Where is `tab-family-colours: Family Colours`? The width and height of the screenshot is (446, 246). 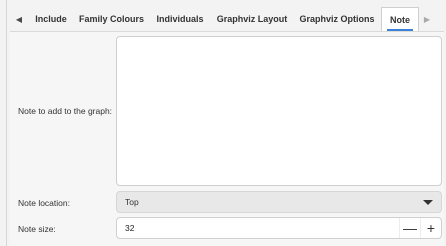 tab-family-colours: Family Colours is located at coordinates (111, 19).